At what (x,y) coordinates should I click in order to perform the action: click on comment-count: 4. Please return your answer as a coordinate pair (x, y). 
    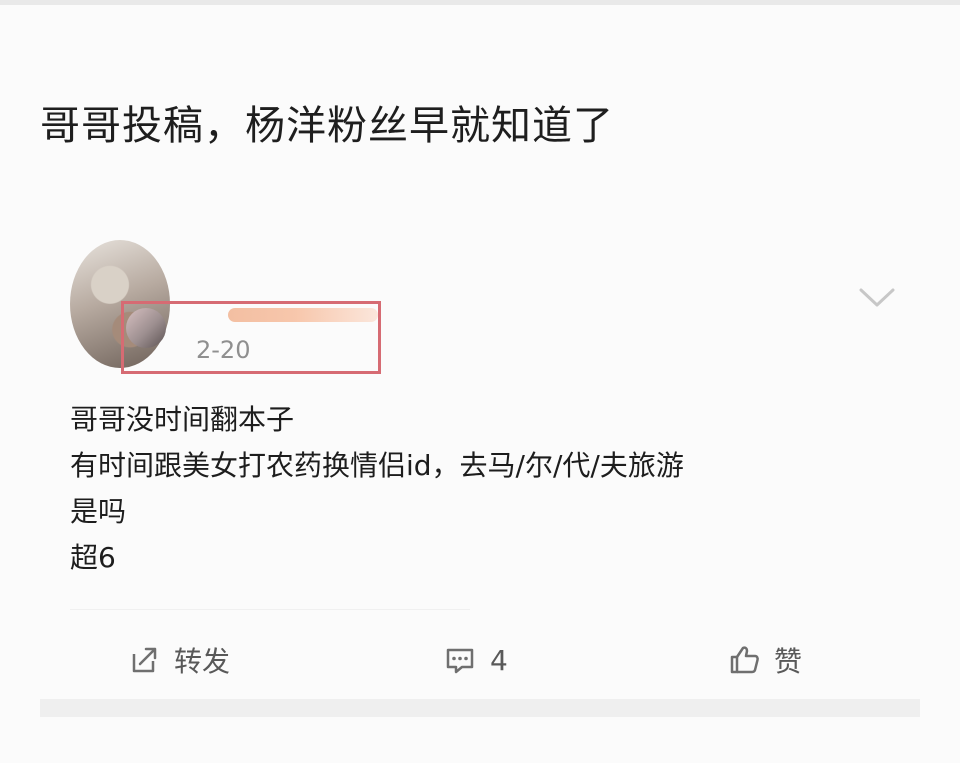
    Looking at the image, I should click on (499, 660).